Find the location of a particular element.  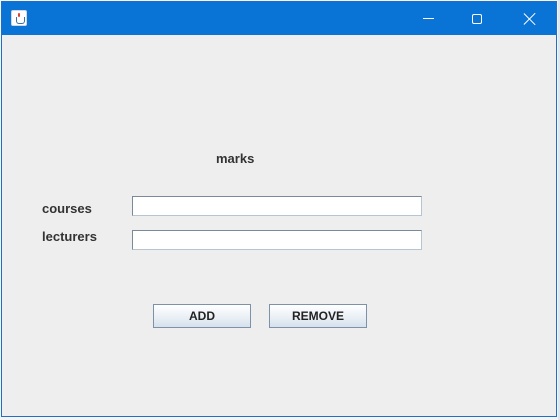

marks-heading: marks is located at coordinates (235, 158).